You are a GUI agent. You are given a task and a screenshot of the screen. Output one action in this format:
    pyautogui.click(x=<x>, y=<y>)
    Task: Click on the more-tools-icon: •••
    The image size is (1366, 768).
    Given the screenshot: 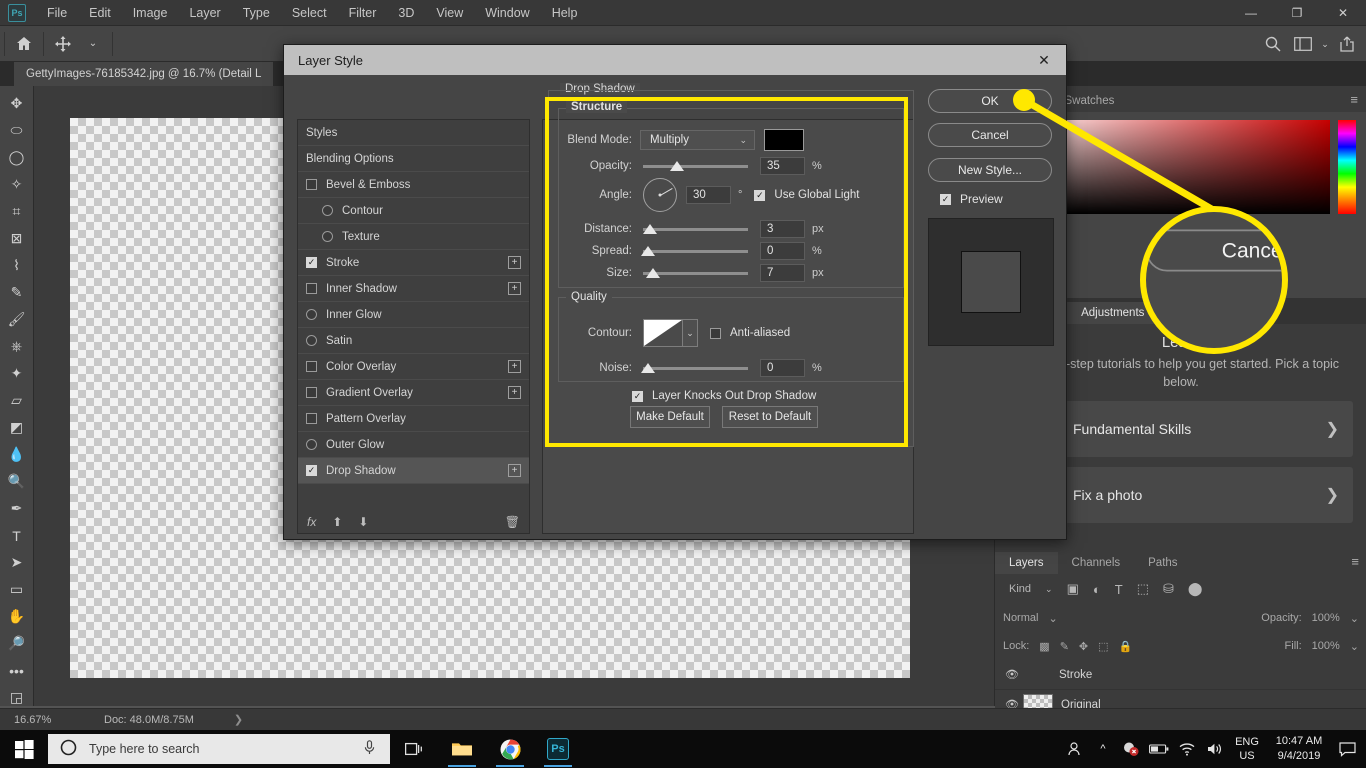 What is the action you would take?
    pyautogui.click(x=17, y=670)
    